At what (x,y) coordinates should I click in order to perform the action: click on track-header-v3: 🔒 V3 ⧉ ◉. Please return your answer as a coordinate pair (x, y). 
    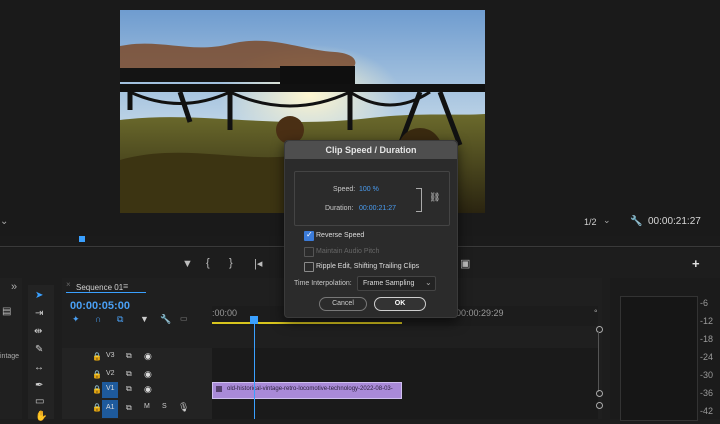
    Looking at the image, I should click on (137, 357).